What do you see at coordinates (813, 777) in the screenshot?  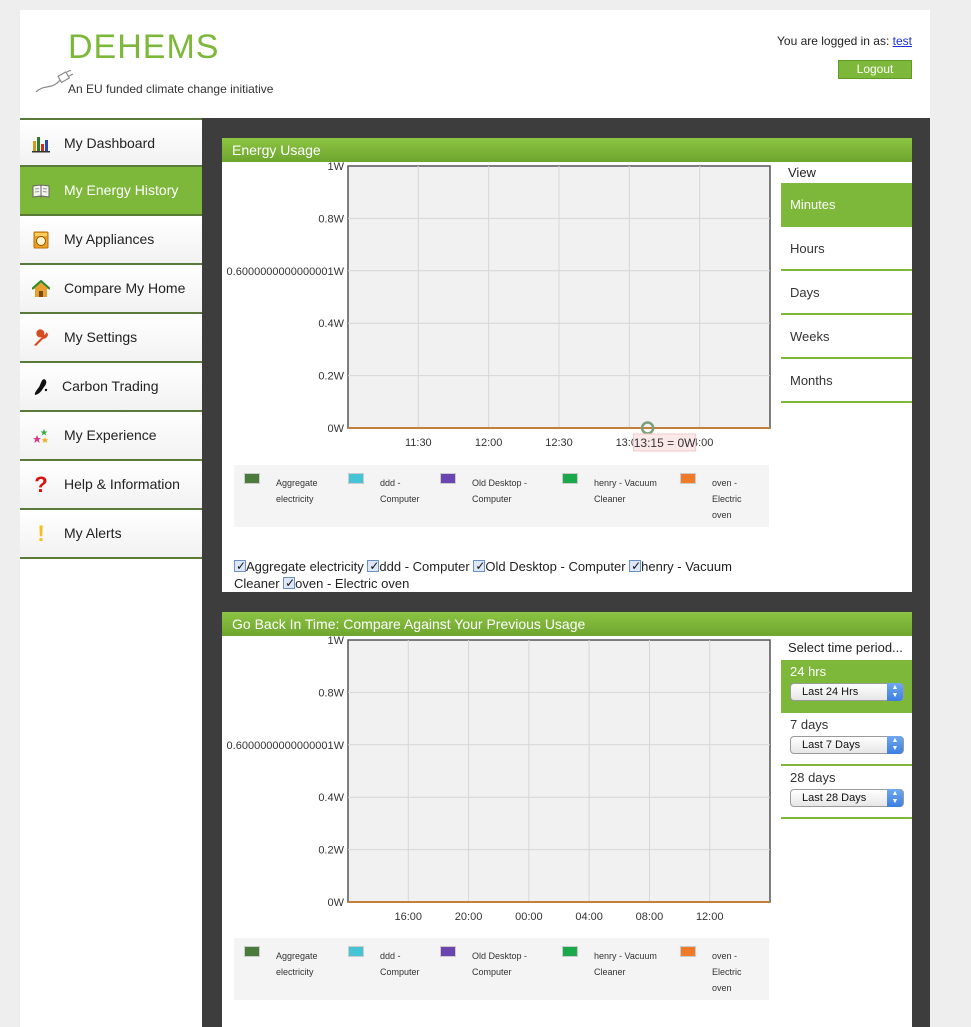 I see `time-period-label: 28 days` at bounding box center [813, 777].